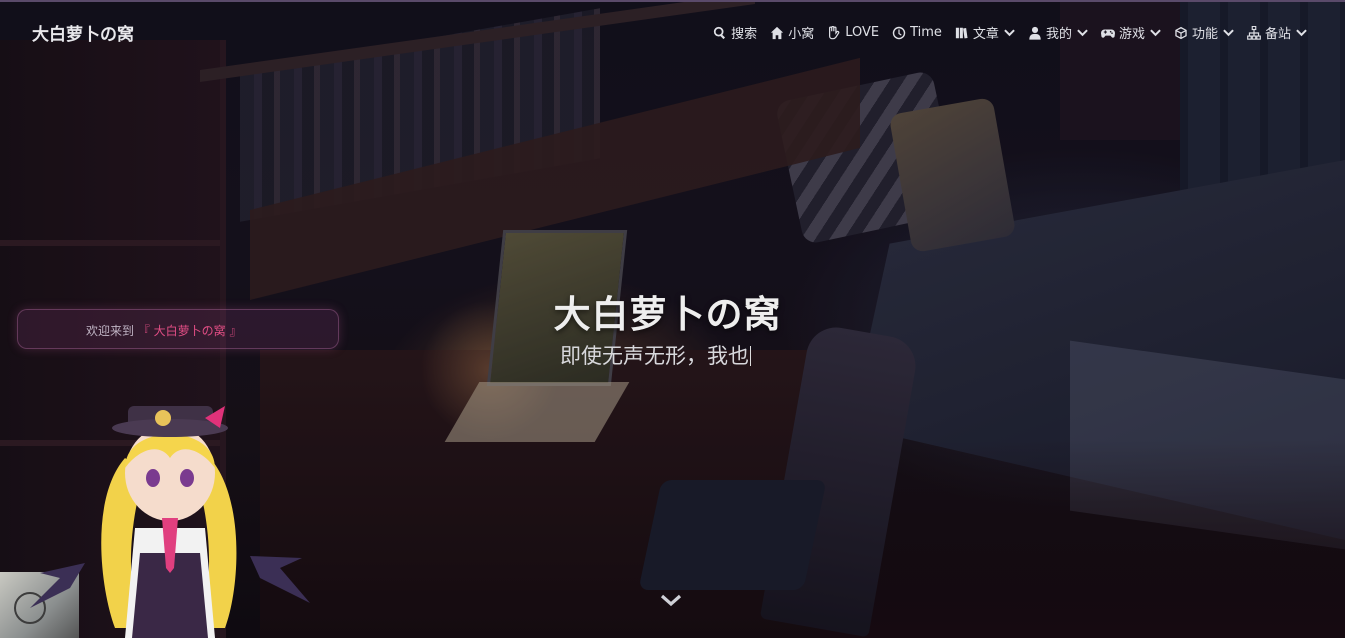 The width and height of the screenshot is (1345, 638). Describe the element at coordinates (110, 331) in the screenshot. I see `welcome-prefix: 欢迎来到` at that location.